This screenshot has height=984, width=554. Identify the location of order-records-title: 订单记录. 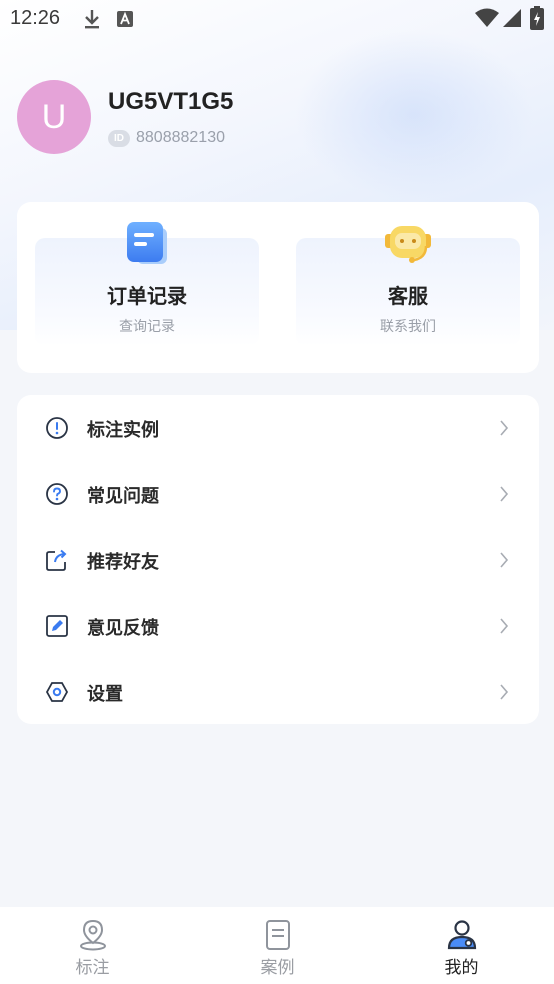
(147, 296).